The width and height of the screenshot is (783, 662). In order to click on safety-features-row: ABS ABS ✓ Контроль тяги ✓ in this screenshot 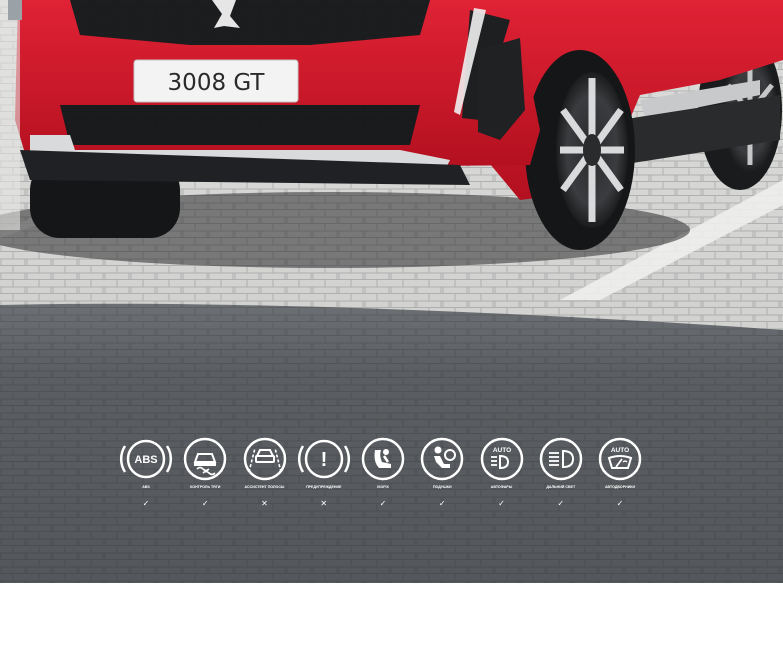, I will do `click(383, 476)`.